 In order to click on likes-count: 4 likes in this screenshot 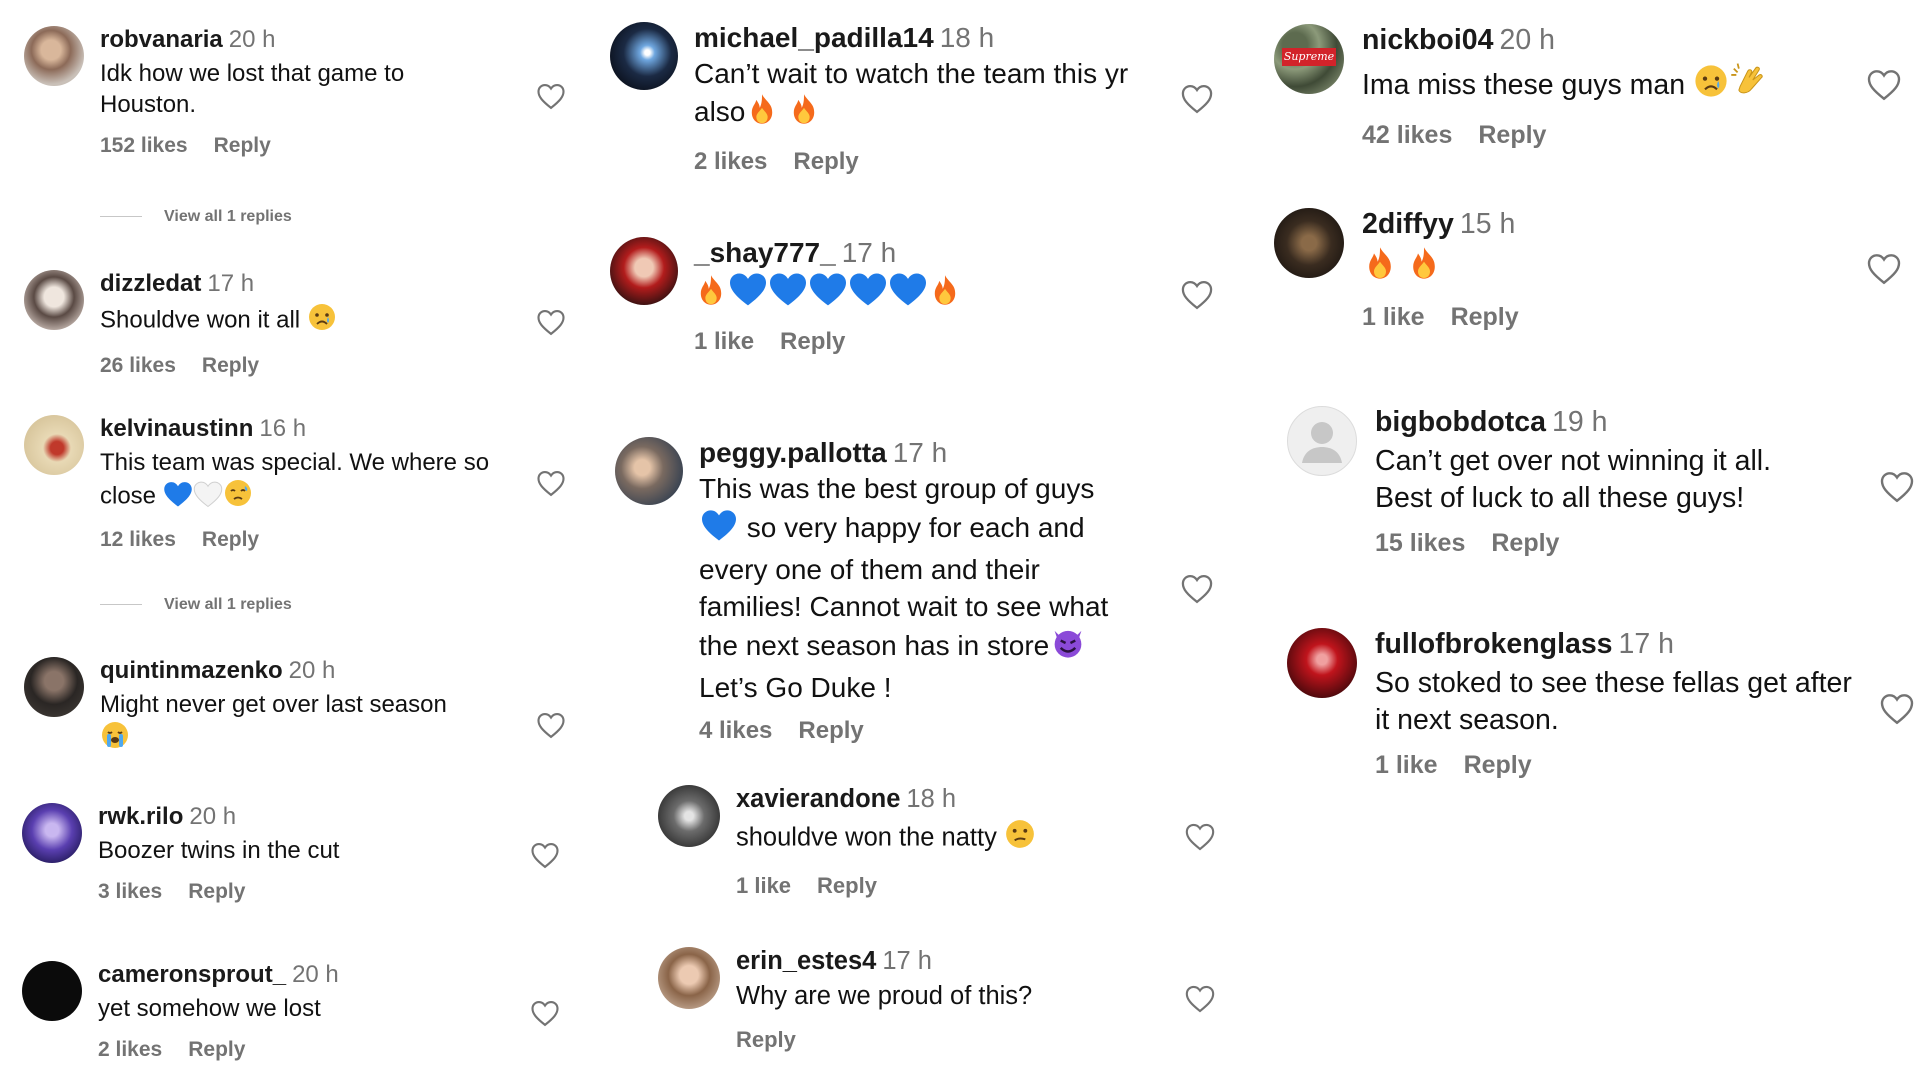, I will do `click(735, 730)`.